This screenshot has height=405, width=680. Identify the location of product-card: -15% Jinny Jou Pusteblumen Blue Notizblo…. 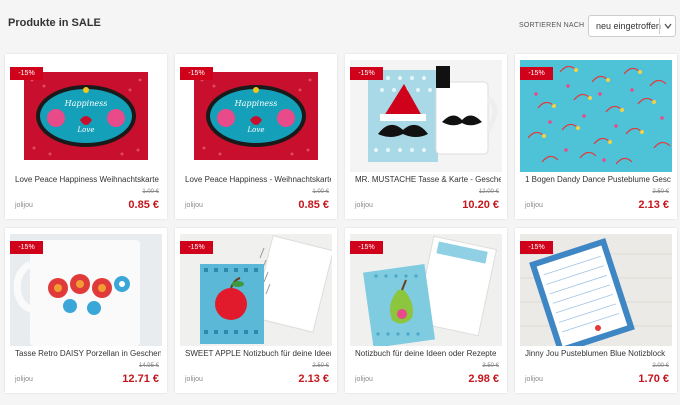
(596, 310).